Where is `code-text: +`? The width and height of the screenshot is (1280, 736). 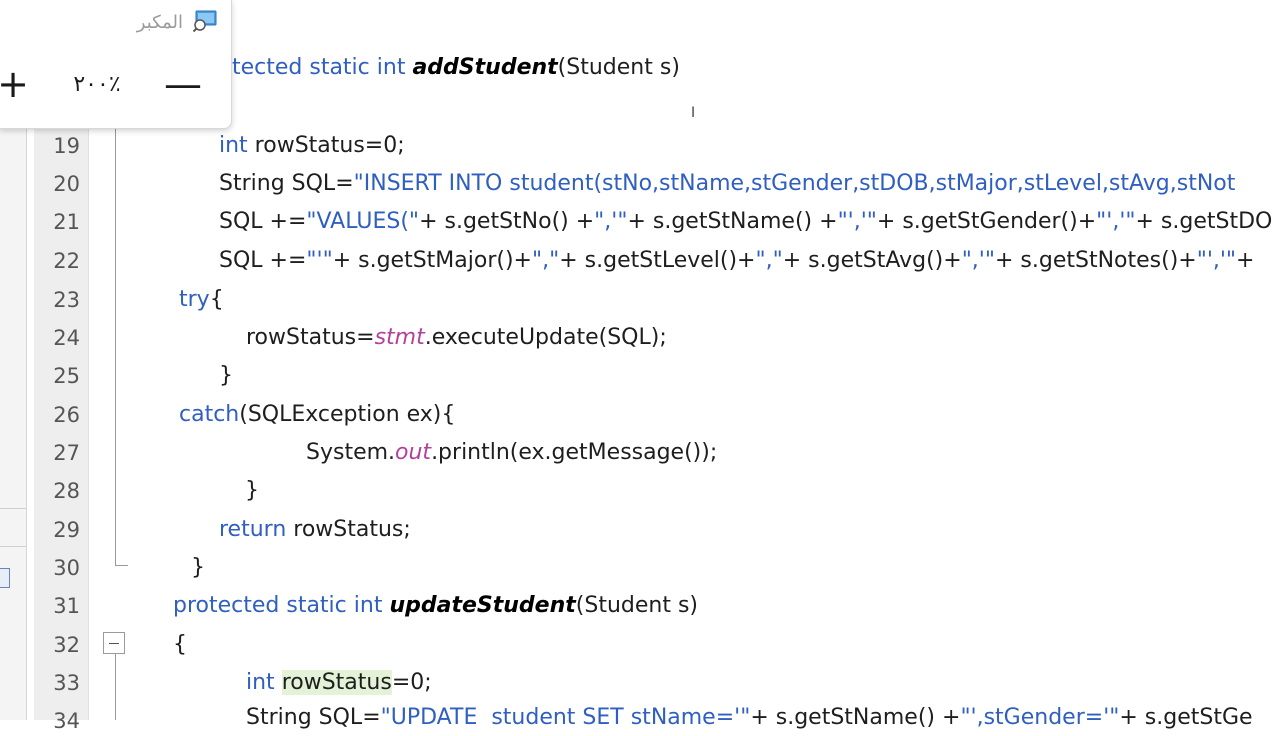
code-text: + is located at coordinates (1245, 260).